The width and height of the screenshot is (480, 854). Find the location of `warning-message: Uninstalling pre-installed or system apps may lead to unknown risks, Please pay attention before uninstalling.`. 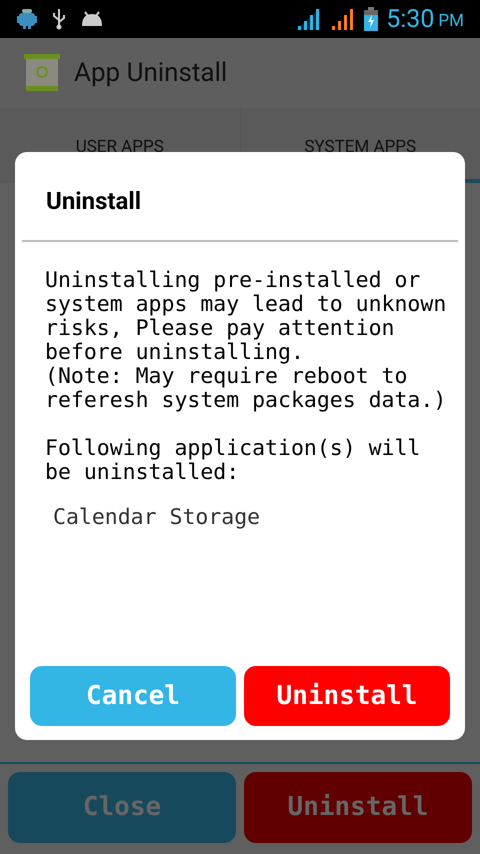

warning-message: Uninstalling pre-installed or system apps may lead to unknown risks, Please pay attention before uninstalling. is located at coordinates (246, 317).